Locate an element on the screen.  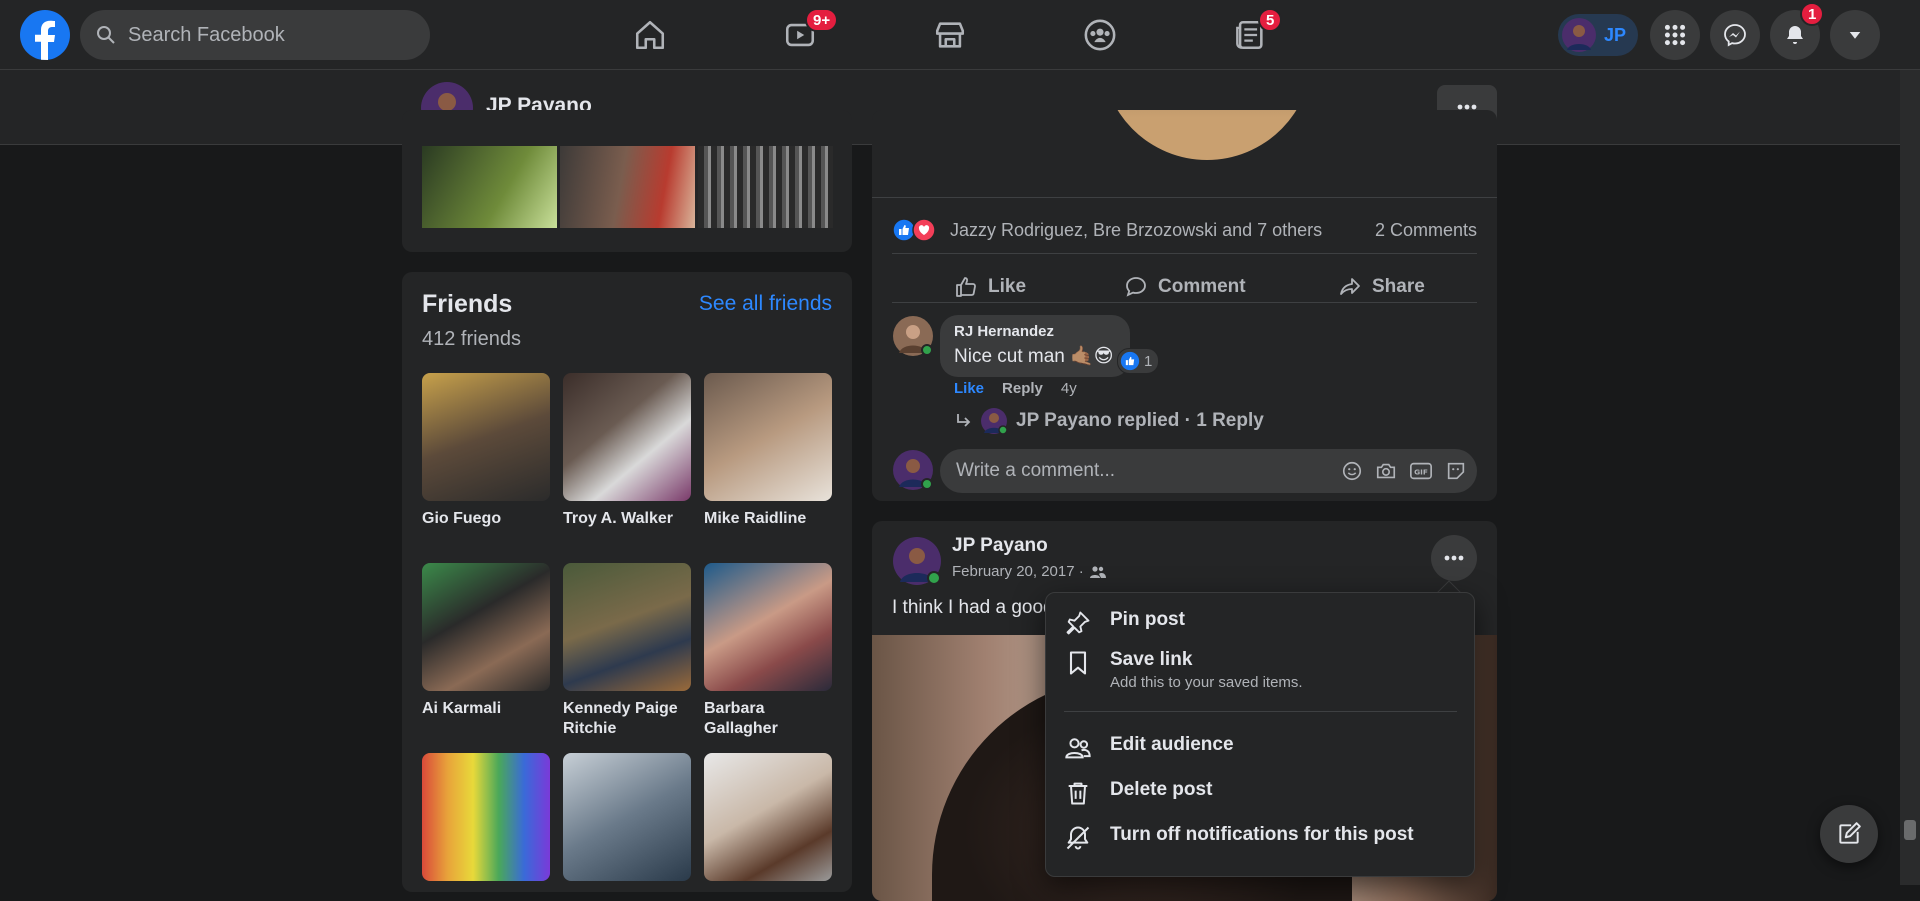
gif-icon: GIF is located at coordinates (1421, 471).